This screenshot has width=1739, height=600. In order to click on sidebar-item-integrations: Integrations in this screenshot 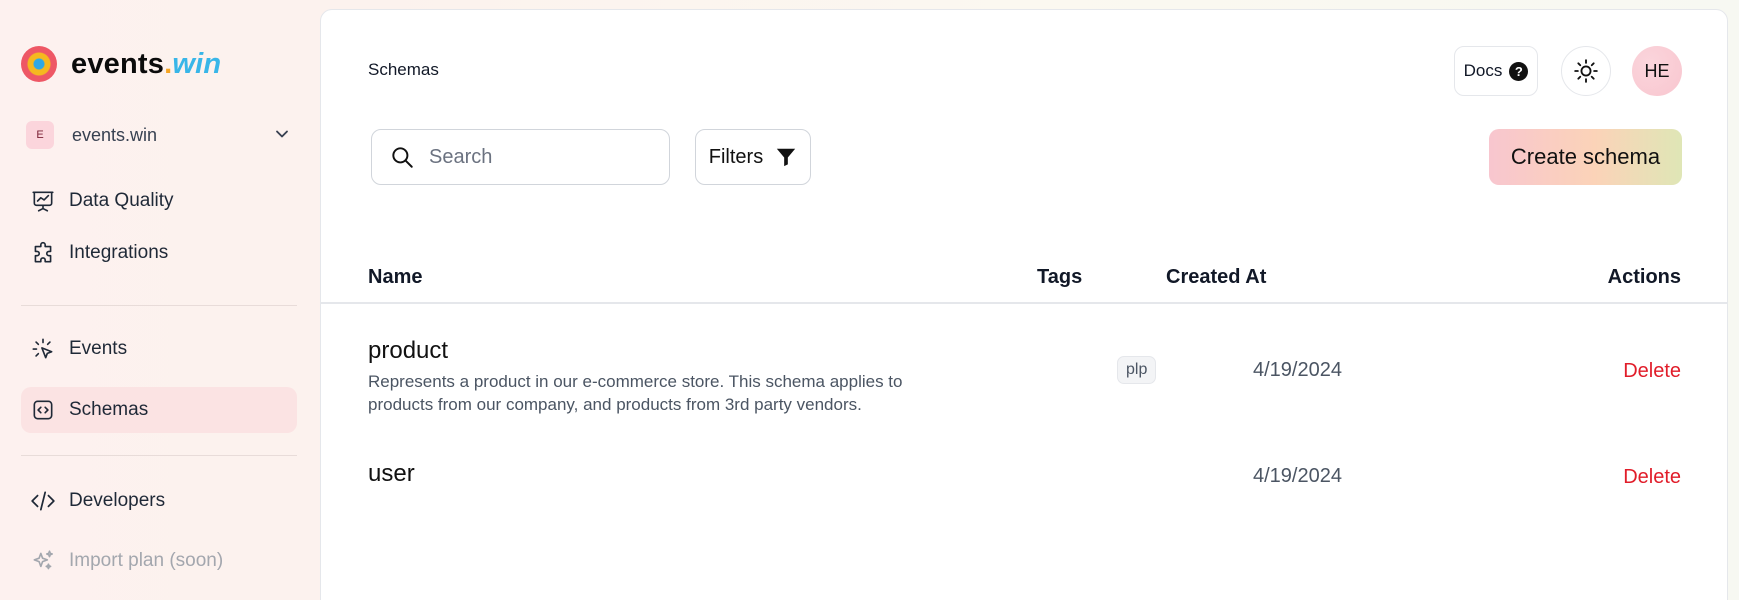, I will do `click(159, 253)`.